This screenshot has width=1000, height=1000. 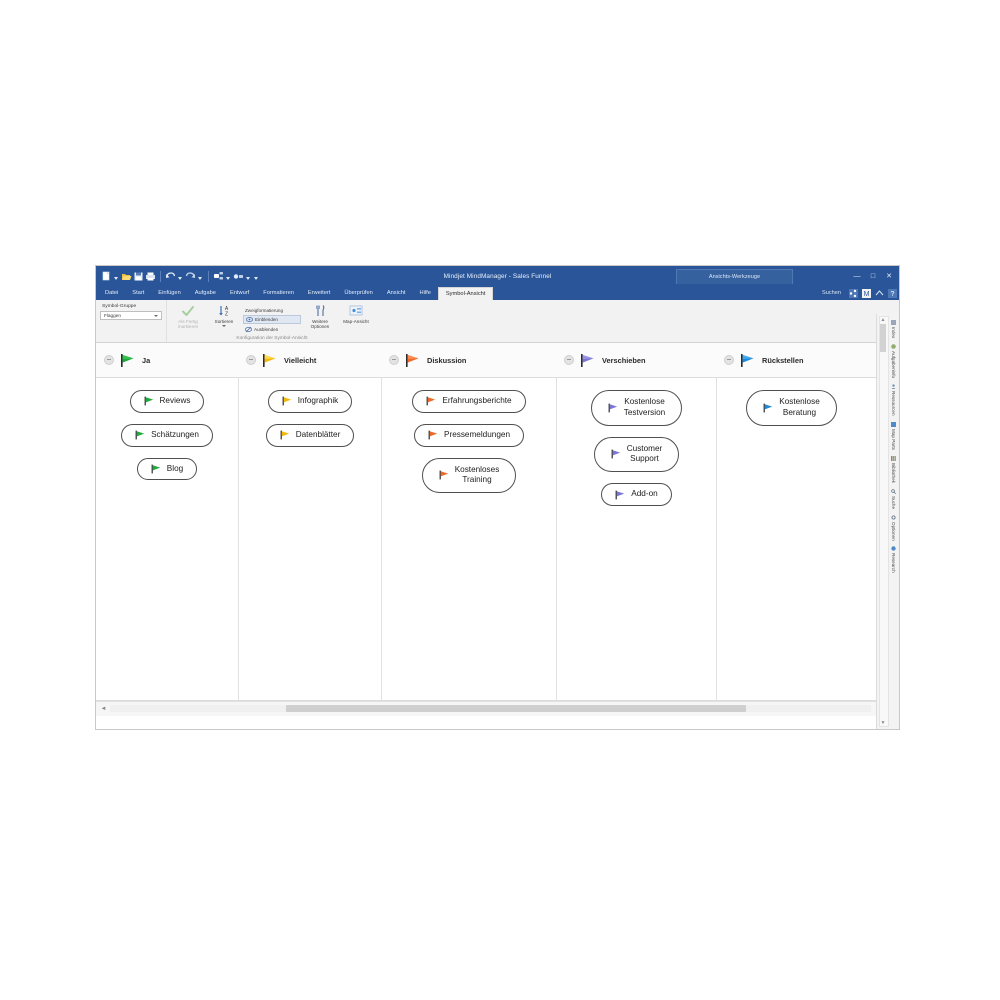 What do you see at coordinates (893, 499) in the screenshot?
I see `rail-tab-suche: Suche` at bounding box center [893, 499].